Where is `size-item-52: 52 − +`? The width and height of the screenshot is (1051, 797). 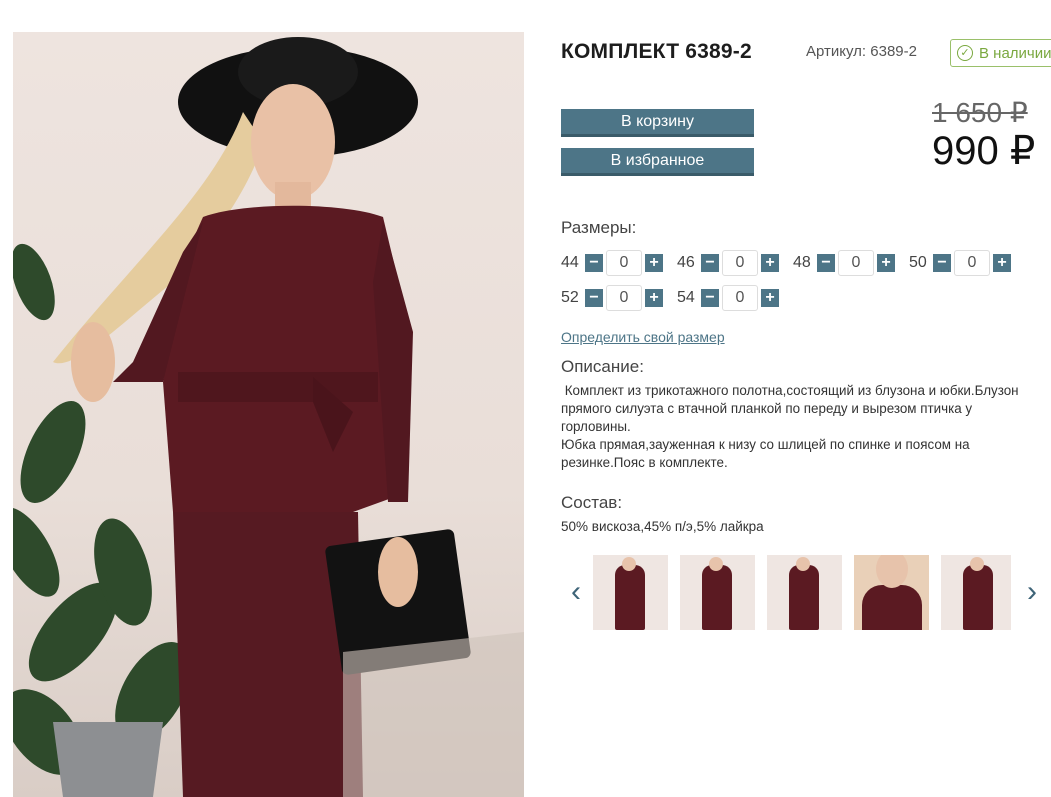
size-item-52: 52 − + is located at coordinates (612, 298).